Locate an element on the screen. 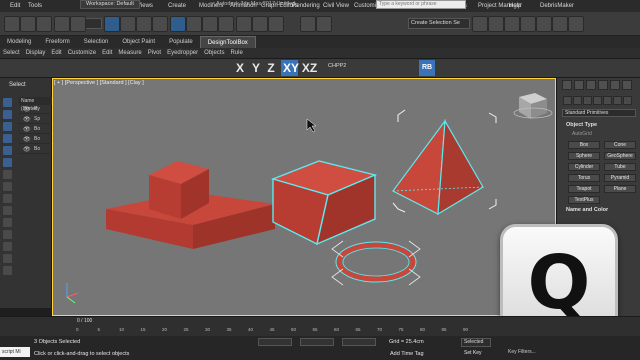 Image resolution: width=640 pixels, height=360 pixels. utilities-tab-icon is located at coordinates (627, 85).